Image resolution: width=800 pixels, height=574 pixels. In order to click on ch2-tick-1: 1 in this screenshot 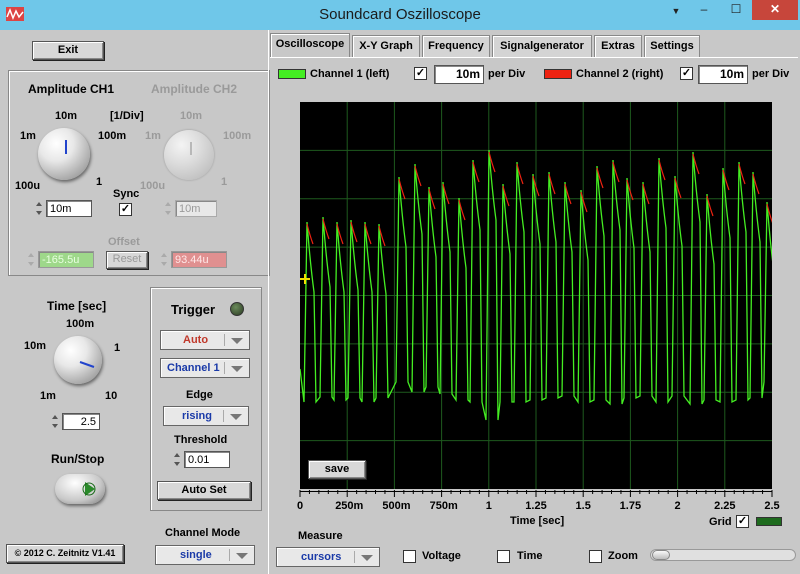, I will do `click(224, 182)`.